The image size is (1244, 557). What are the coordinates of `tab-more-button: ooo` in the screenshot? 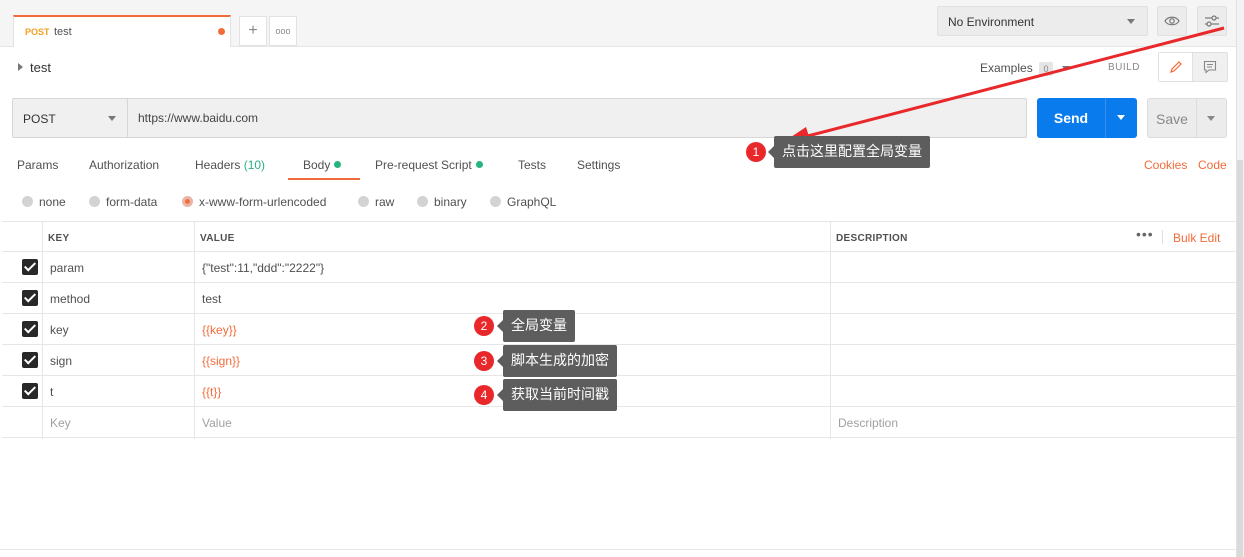 It's located at (283, 31).